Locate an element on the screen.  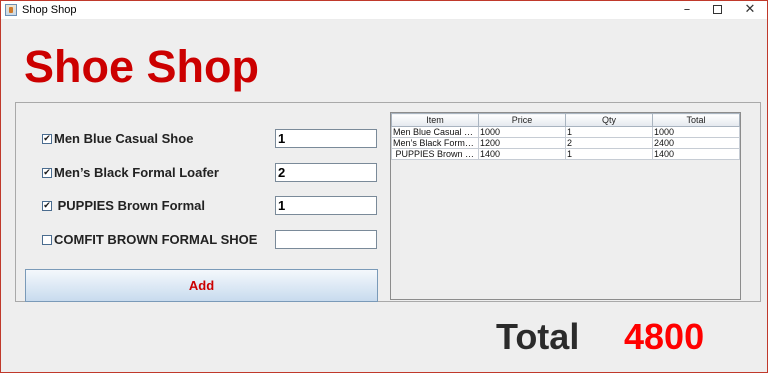
item-label: Men Blue Casual Shoe is located at coordinates (124, 138).